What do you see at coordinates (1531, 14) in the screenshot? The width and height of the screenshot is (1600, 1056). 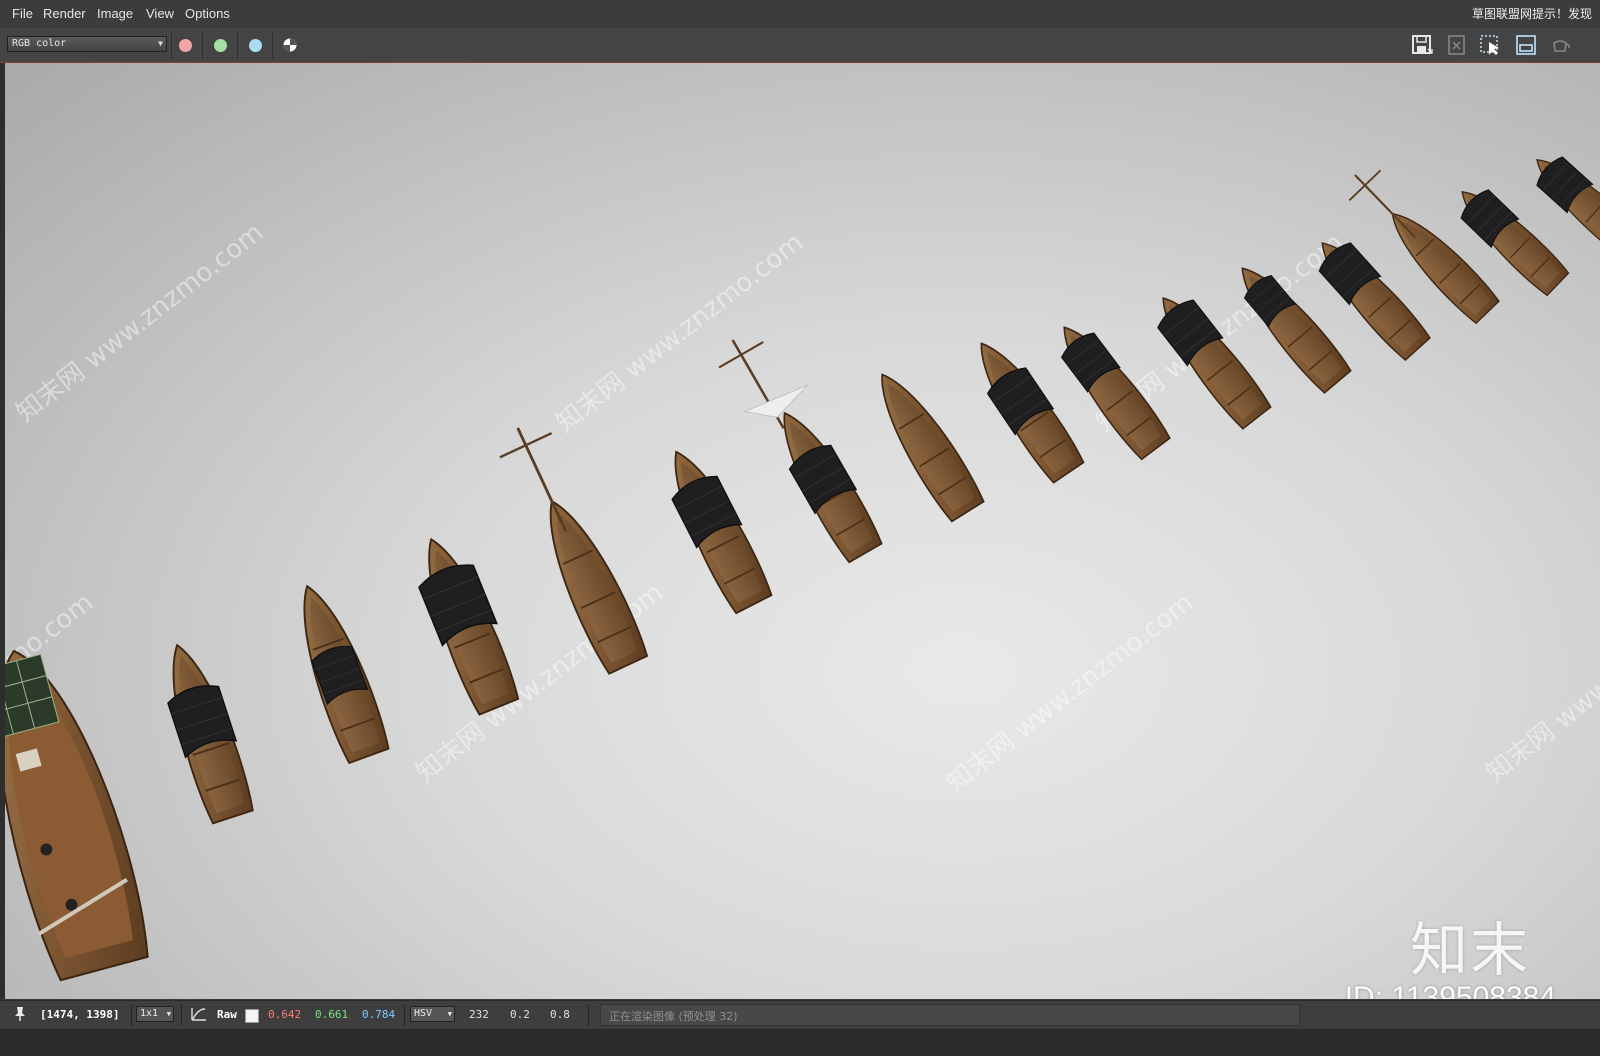 I see `notice-text: 草图联盟网提示！发现` at bounding box center [1531, 14].